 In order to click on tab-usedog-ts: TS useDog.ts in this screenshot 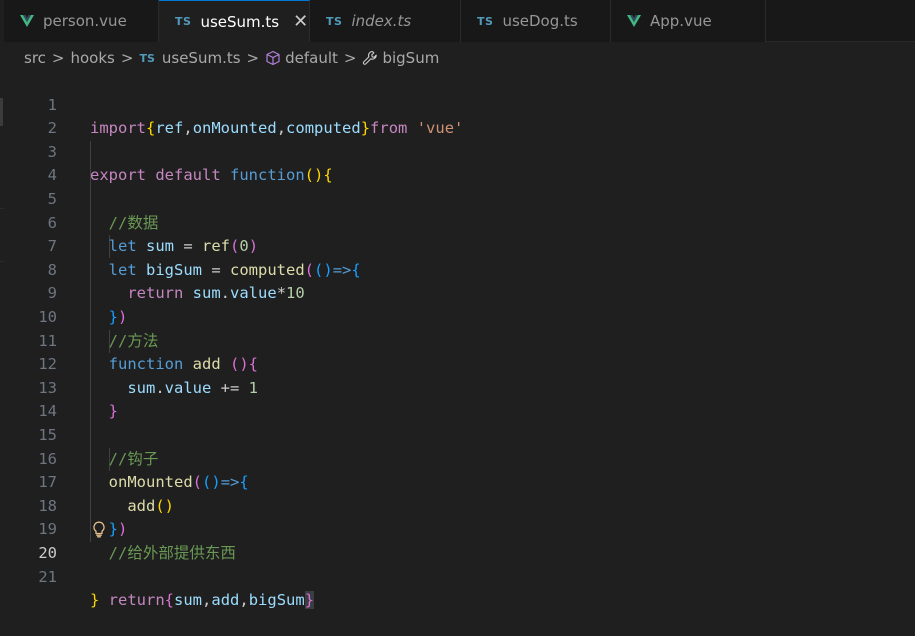, I will do `click(536, 21)`.